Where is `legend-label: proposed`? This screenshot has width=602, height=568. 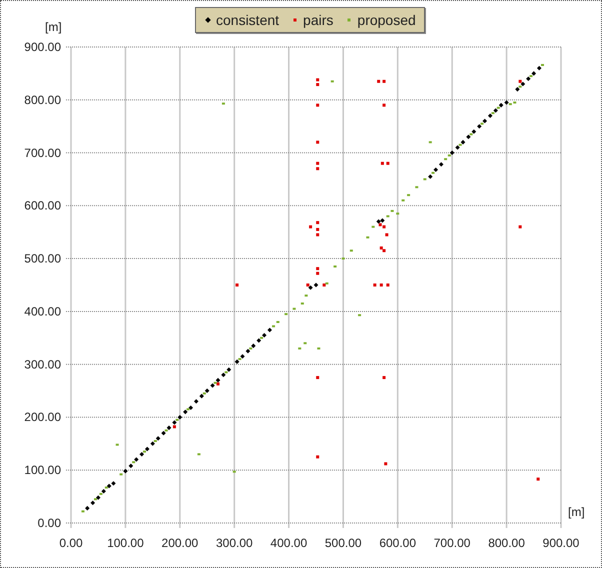 legend-label: proposed is located at coordinates (386, 20).